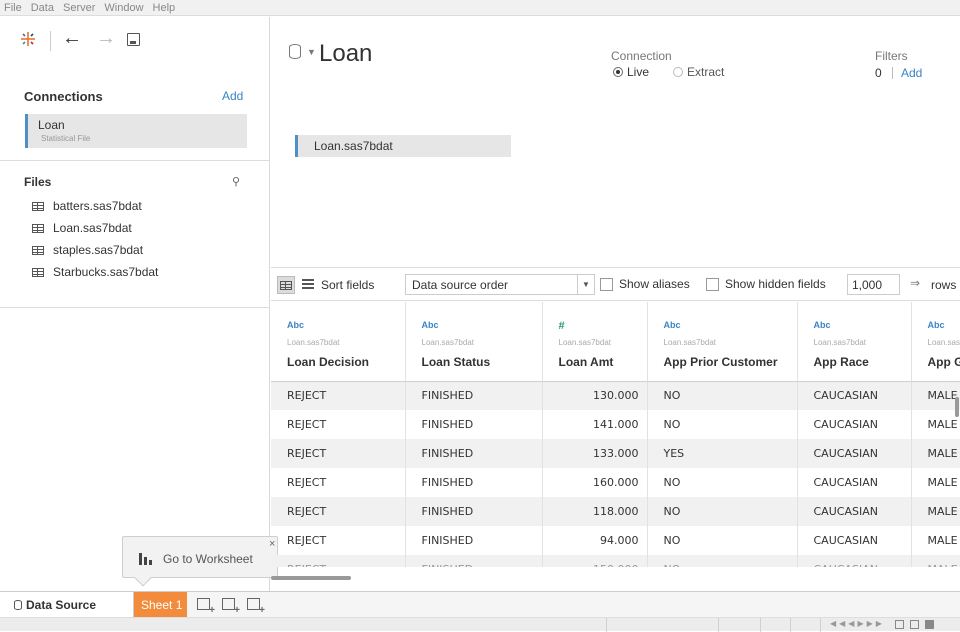 This screenshot has height=632, width=960. I want to click on sheet-tab-bar: Data Source Sheet 1, so click(480, 604).